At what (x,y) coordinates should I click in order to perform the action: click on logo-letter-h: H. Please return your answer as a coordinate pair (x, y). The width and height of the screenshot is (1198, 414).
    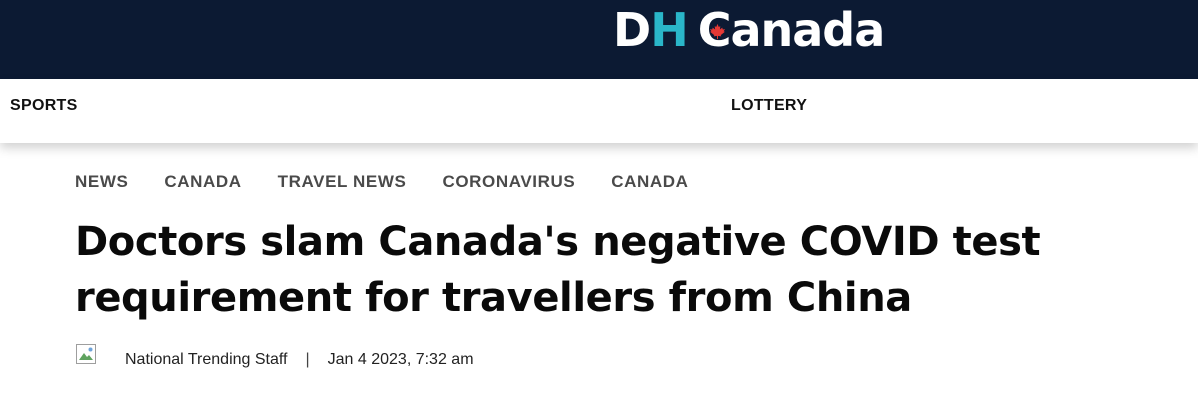
    Looking at the image, I should click on (669, 30).